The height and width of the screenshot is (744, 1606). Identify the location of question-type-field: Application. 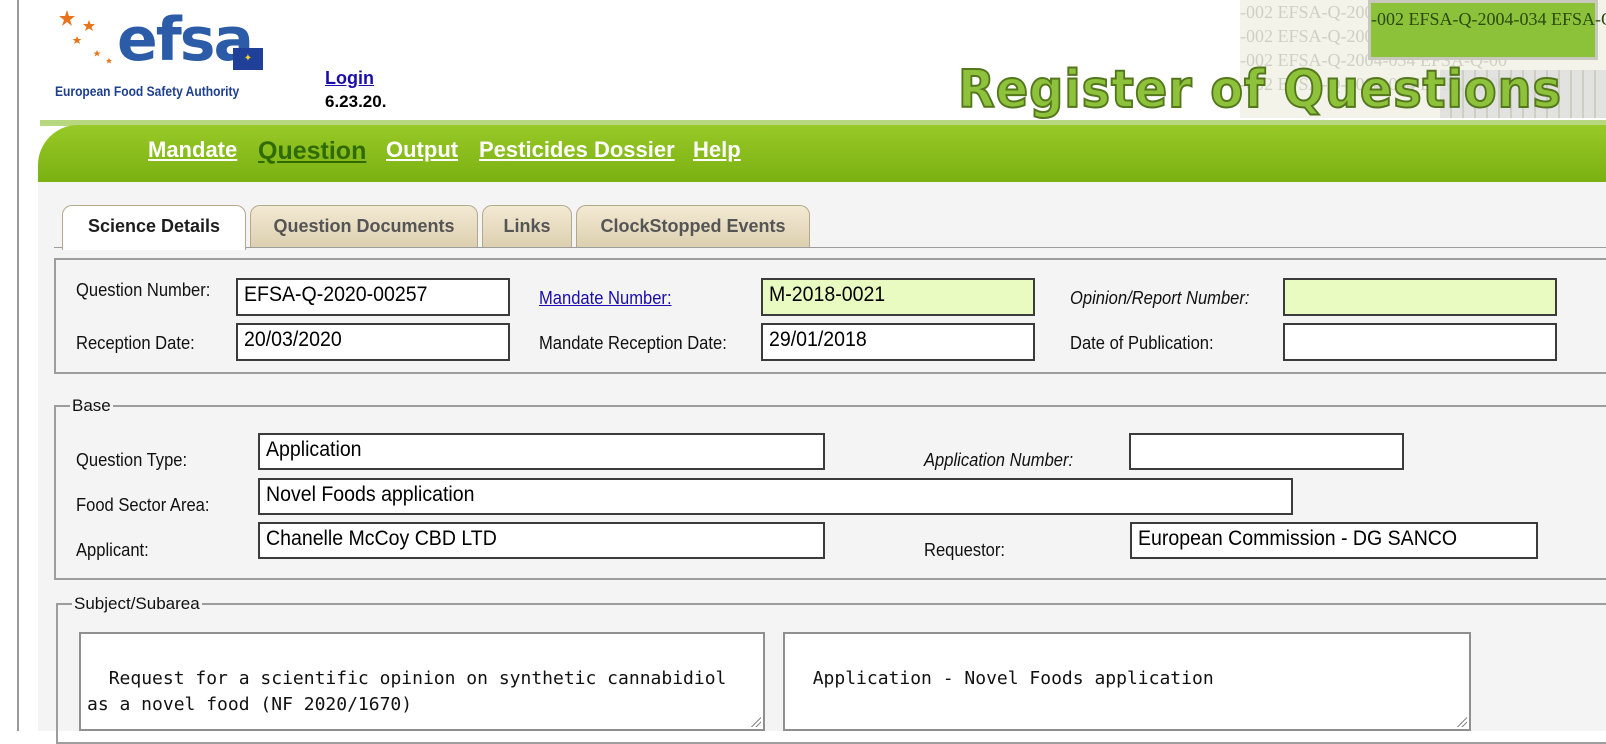
(541, 451).